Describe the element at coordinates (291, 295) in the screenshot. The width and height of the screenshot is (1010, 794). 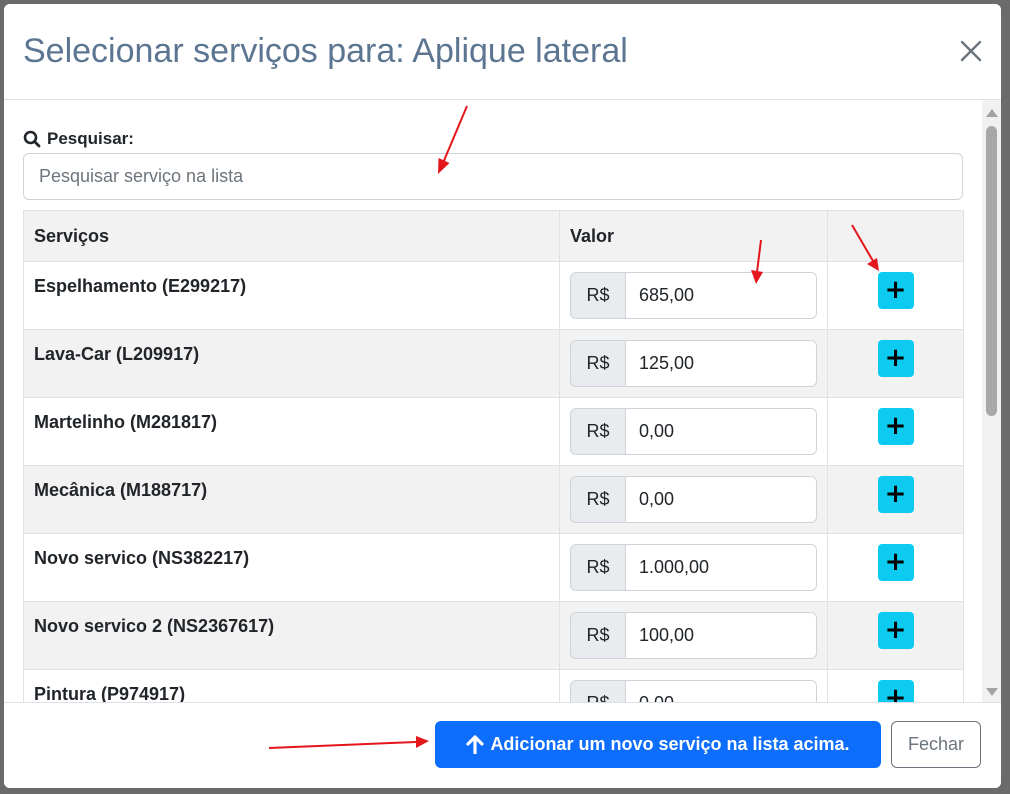
I see `service-name-cell: Espelhamento (E299217)` at that location.